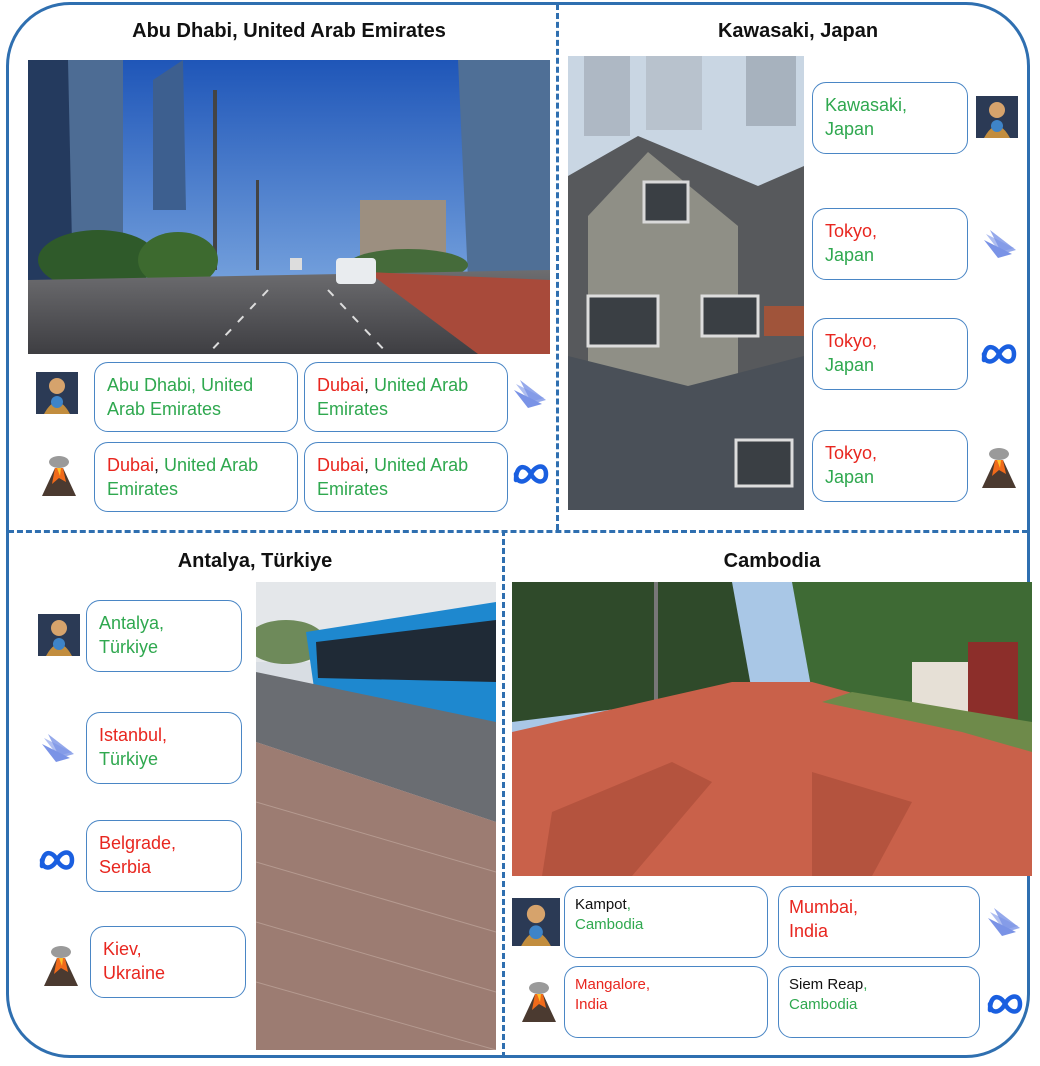 The height and width of the screenshot is (1066, 1040). What do you see at coordinates (132, 623) in the screenshot?
I see `answer-place: Antalya,` at bounding box center [132, 623].